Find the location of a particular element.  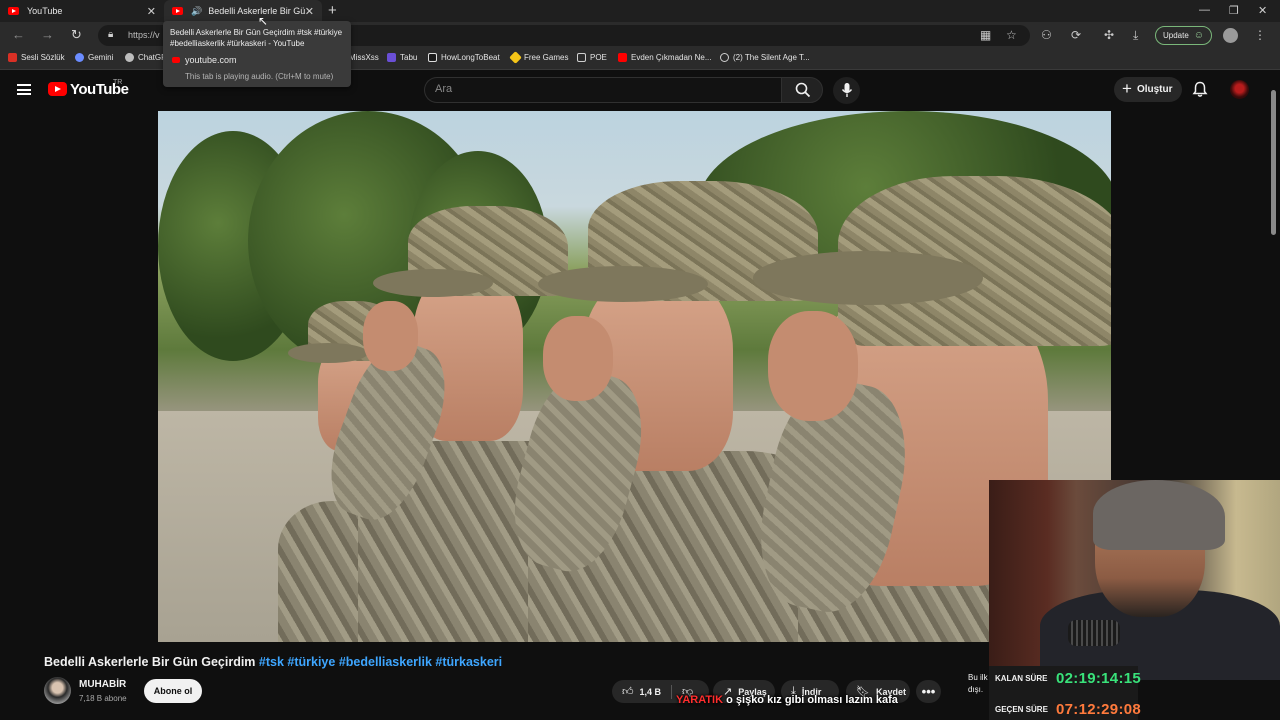

lock-icon: 🔒︎ is located at coordinates (110, 34).